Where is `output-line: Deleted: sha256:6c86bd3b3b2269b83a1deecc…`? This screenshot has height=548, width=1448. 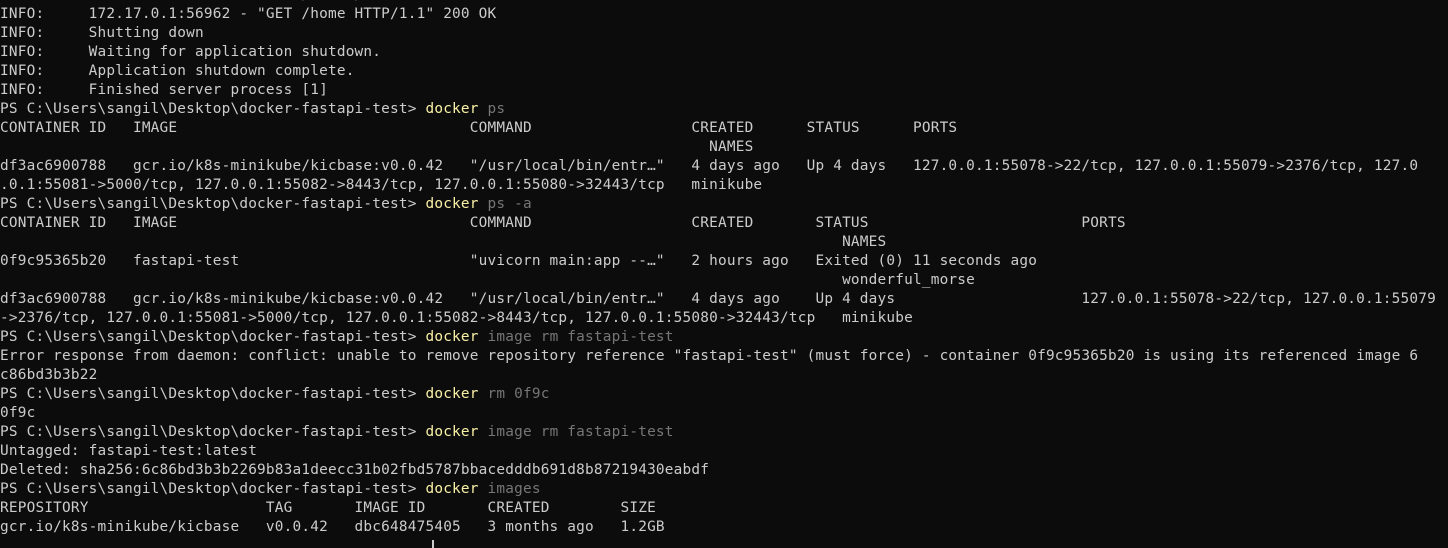 output-line: Deleted: sha256:6c86bd3b3b2269b83a1deecc… is located at coordinates (355, 470).